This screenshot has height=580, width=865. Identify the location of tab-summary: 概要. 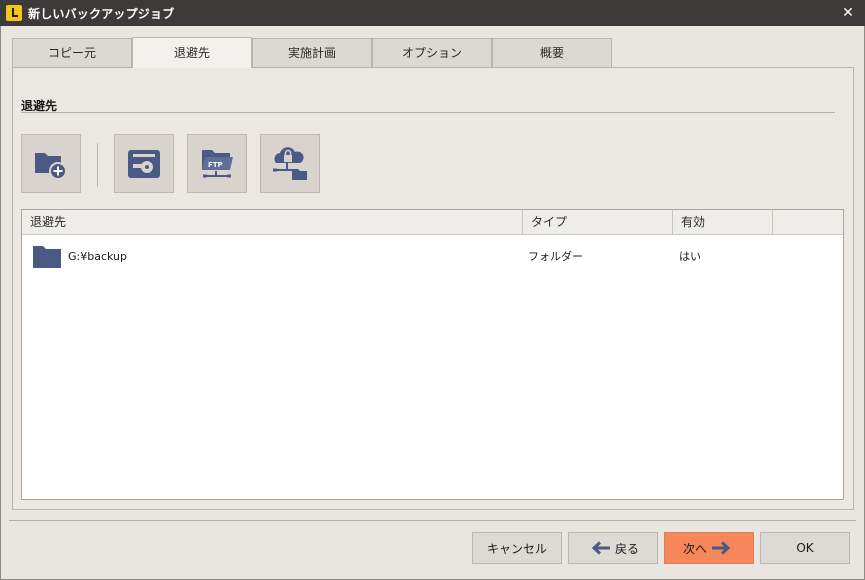
(552, 53).